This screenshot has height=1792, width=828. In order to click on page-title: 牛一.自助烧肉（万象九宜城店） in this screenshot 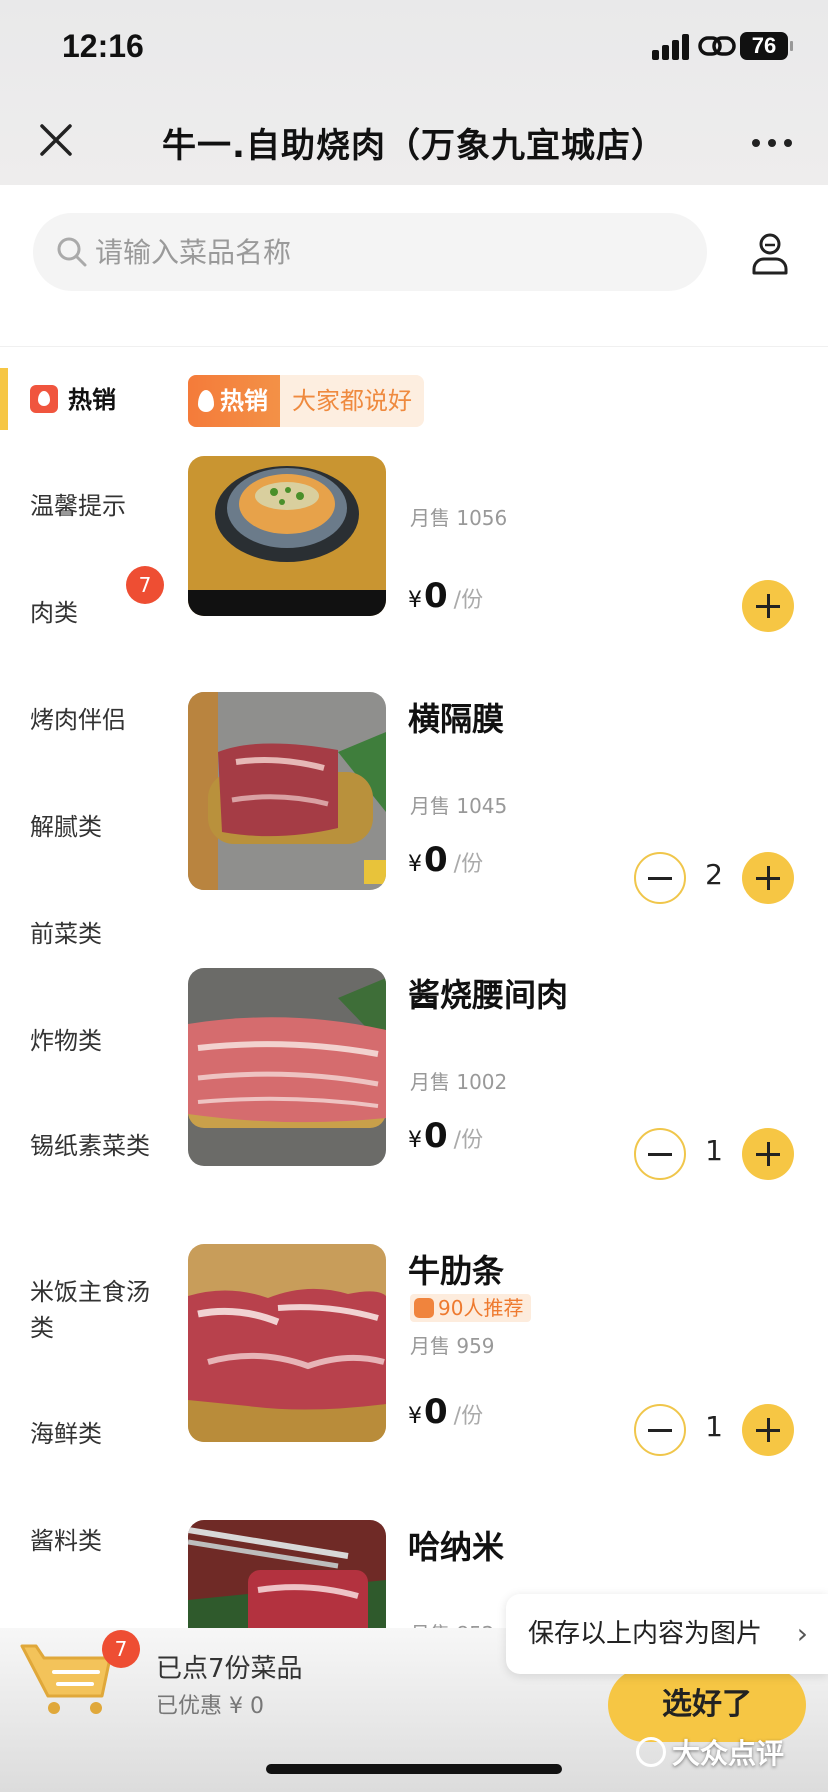, I will do `click(414, 146)`.